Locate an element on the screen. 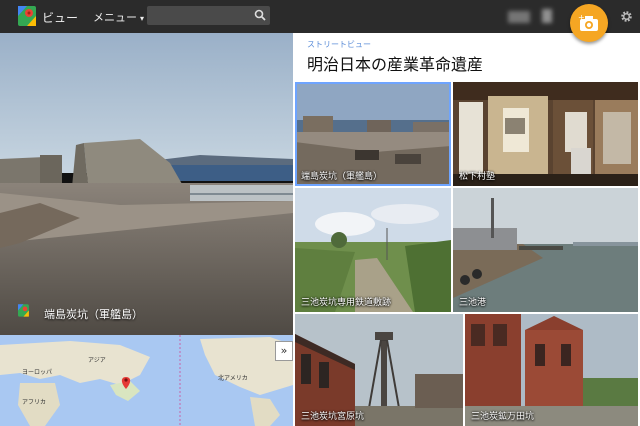 The image size is (640, 426). tile-miike-port: 三池港 is located at coordinates (545, 250).